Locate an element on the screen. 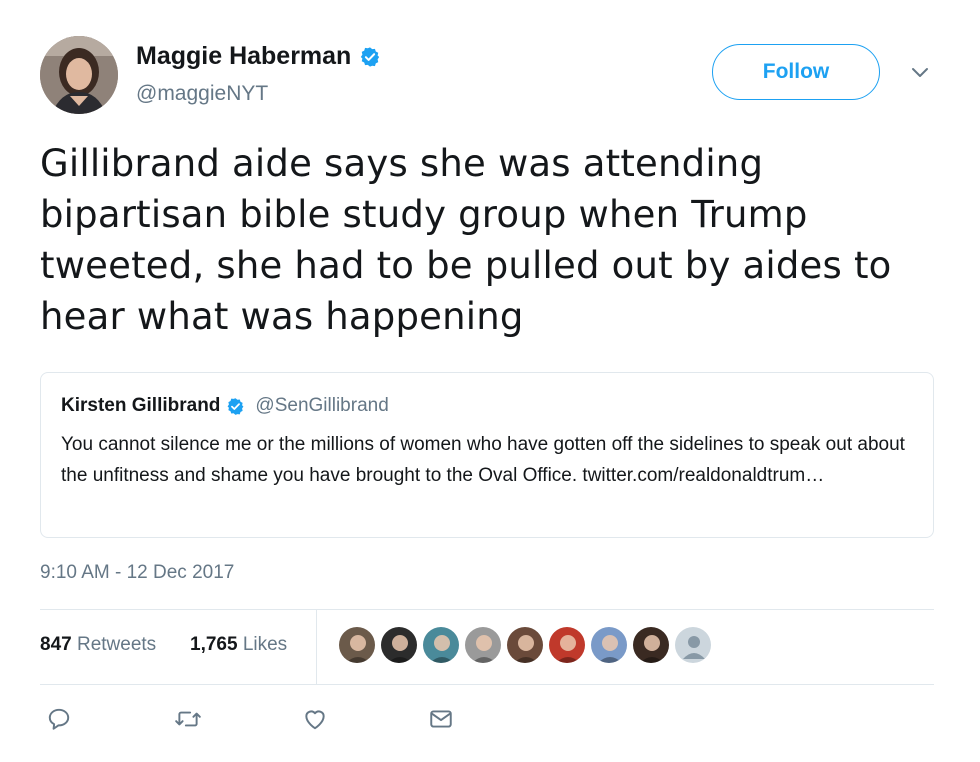  author-name-row: Maggie Haberman is located at coordinates (258, 56).